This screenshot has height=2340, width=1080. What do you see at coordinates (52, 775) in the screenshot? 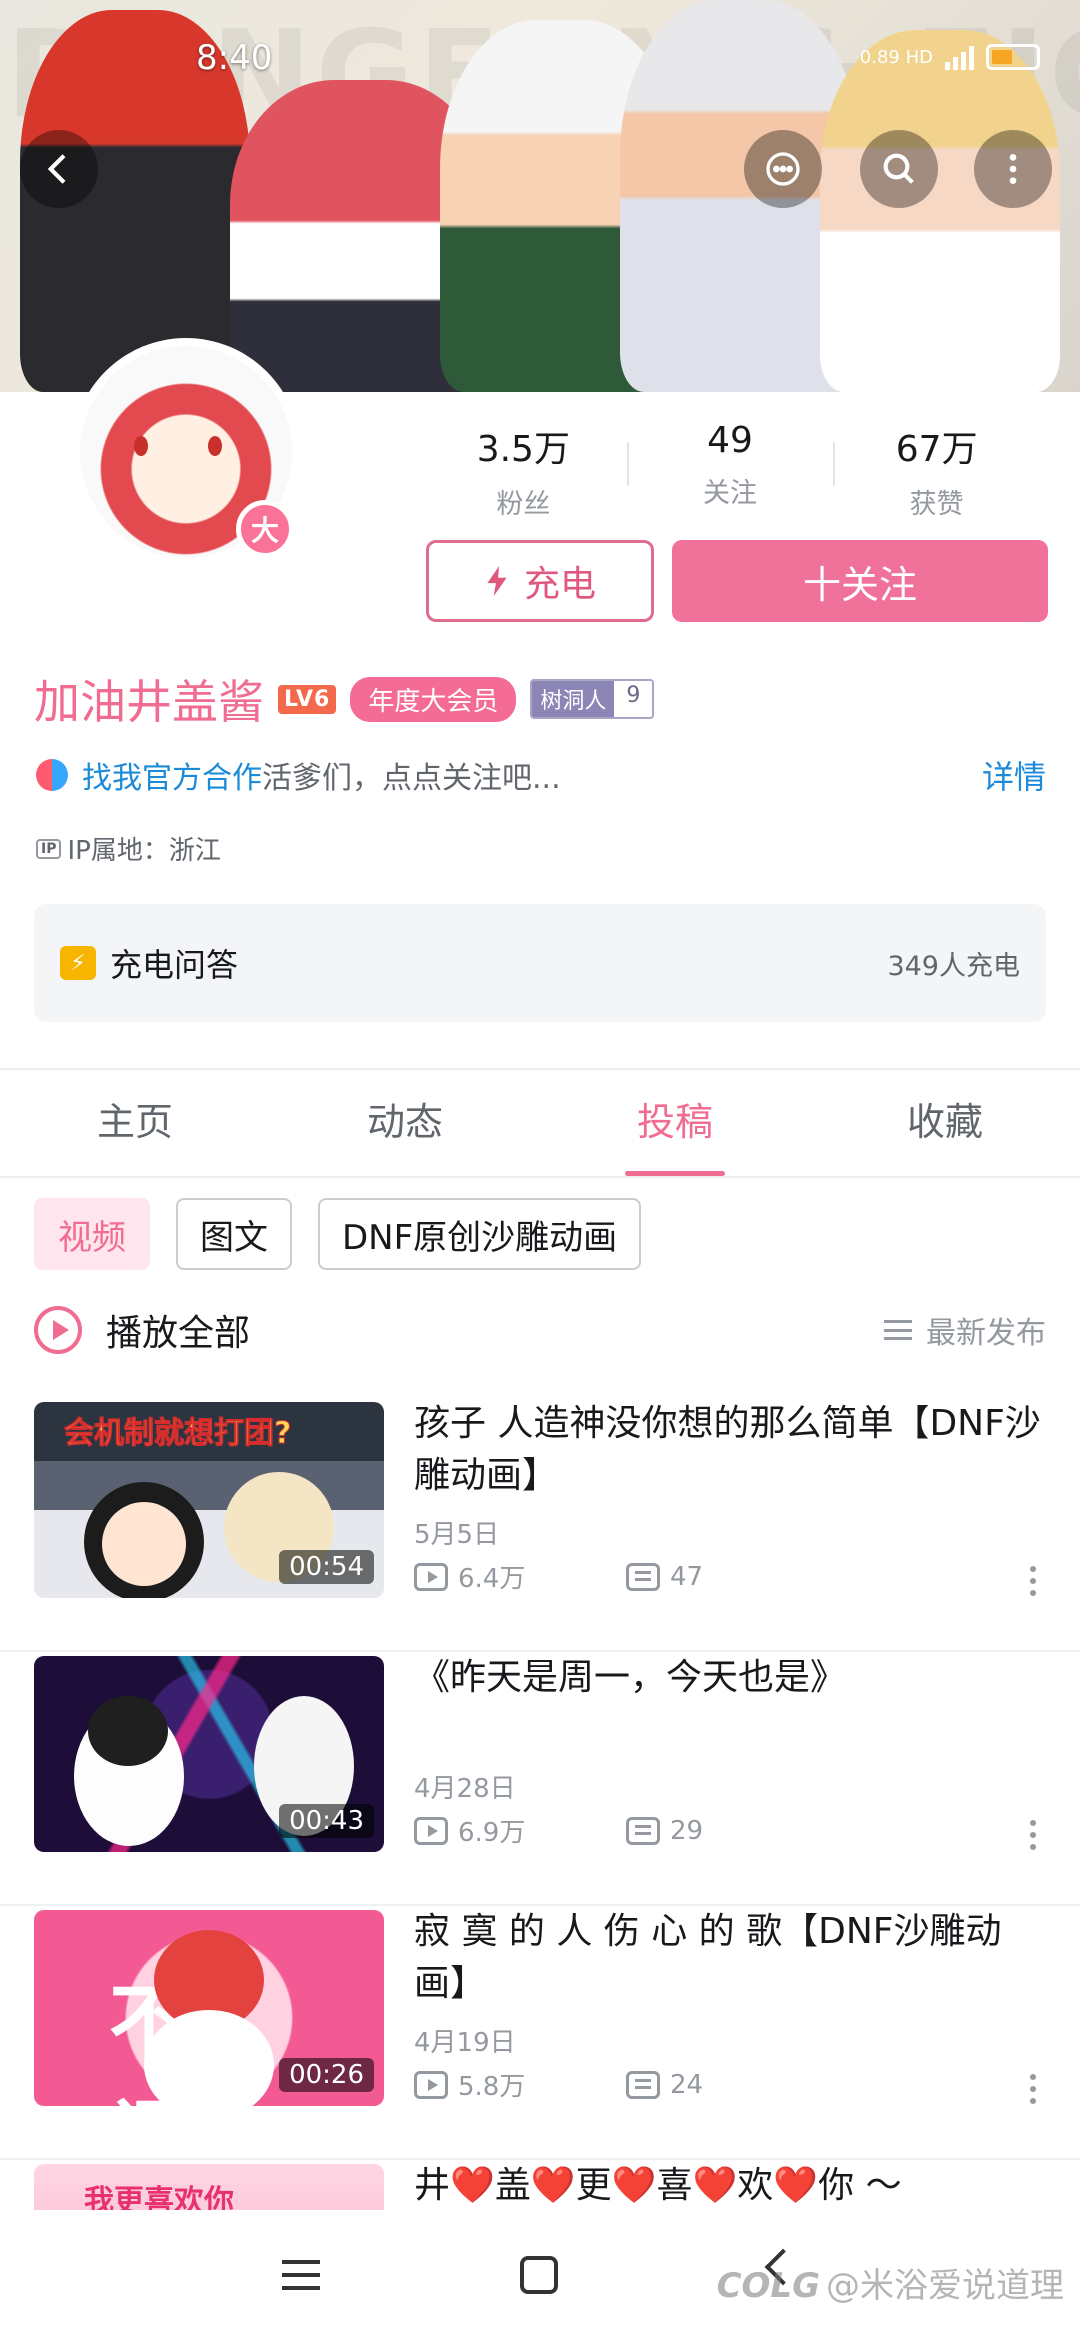
I see `cooperation-logo-icon` at bounding box center [52, 775].